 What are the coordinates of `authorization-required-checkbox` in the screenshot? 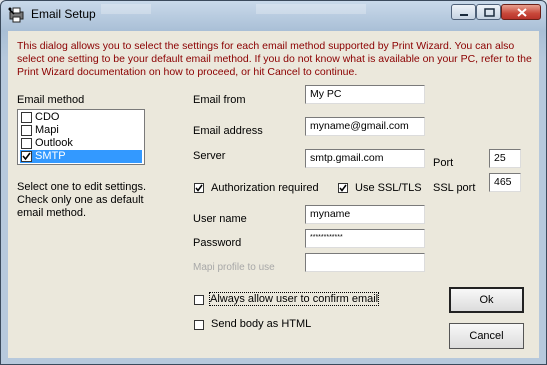 It's located at (199, 188).